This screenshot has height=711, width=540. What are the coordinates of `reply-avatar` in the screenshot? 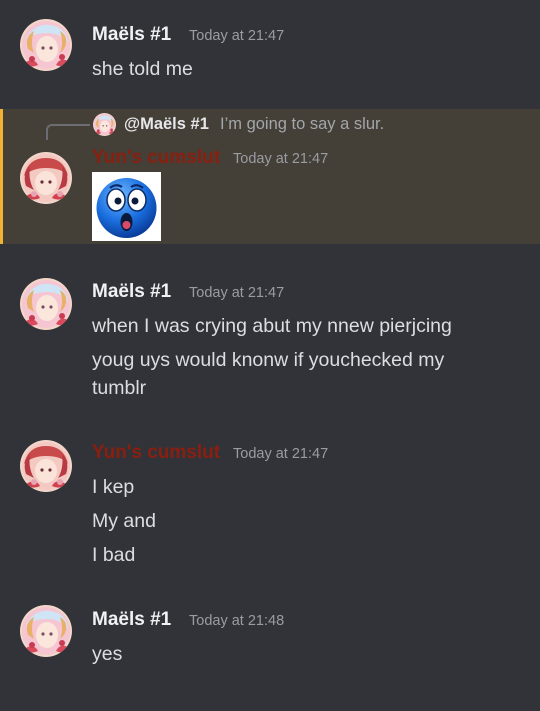 It's located at (104, 124).